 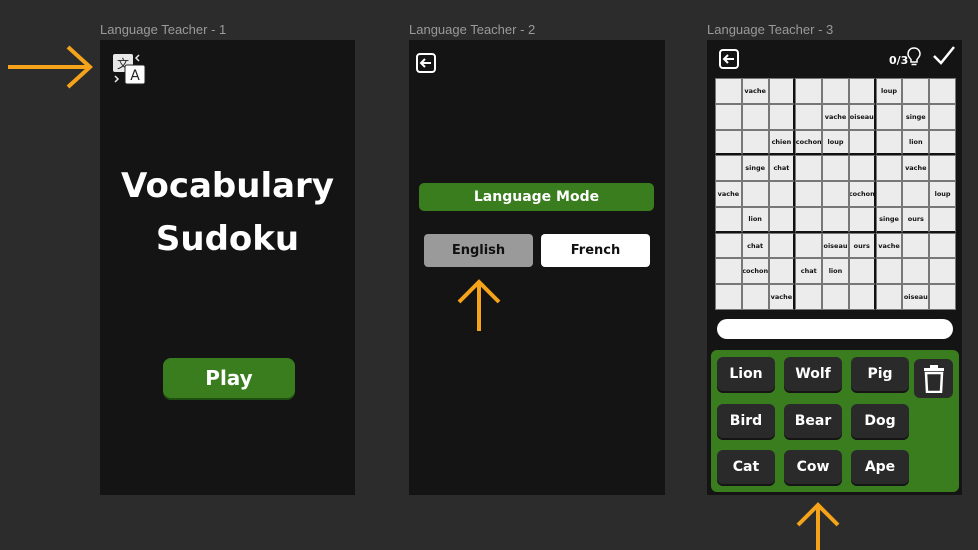 What do you see at coordinates (880, 467) in the screenshot?
I see `word-button-ape: Ape` at bounding box center [880, 467].